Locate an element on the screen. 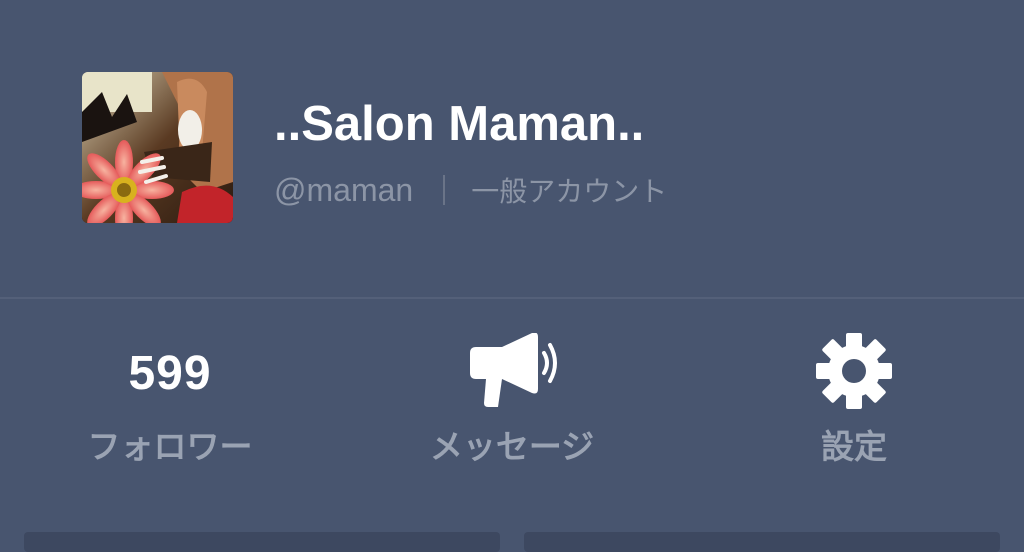 The height and width of the screenshot is (552, 1024). account-type: 一般アカウント is located at coordinates (569, 191).